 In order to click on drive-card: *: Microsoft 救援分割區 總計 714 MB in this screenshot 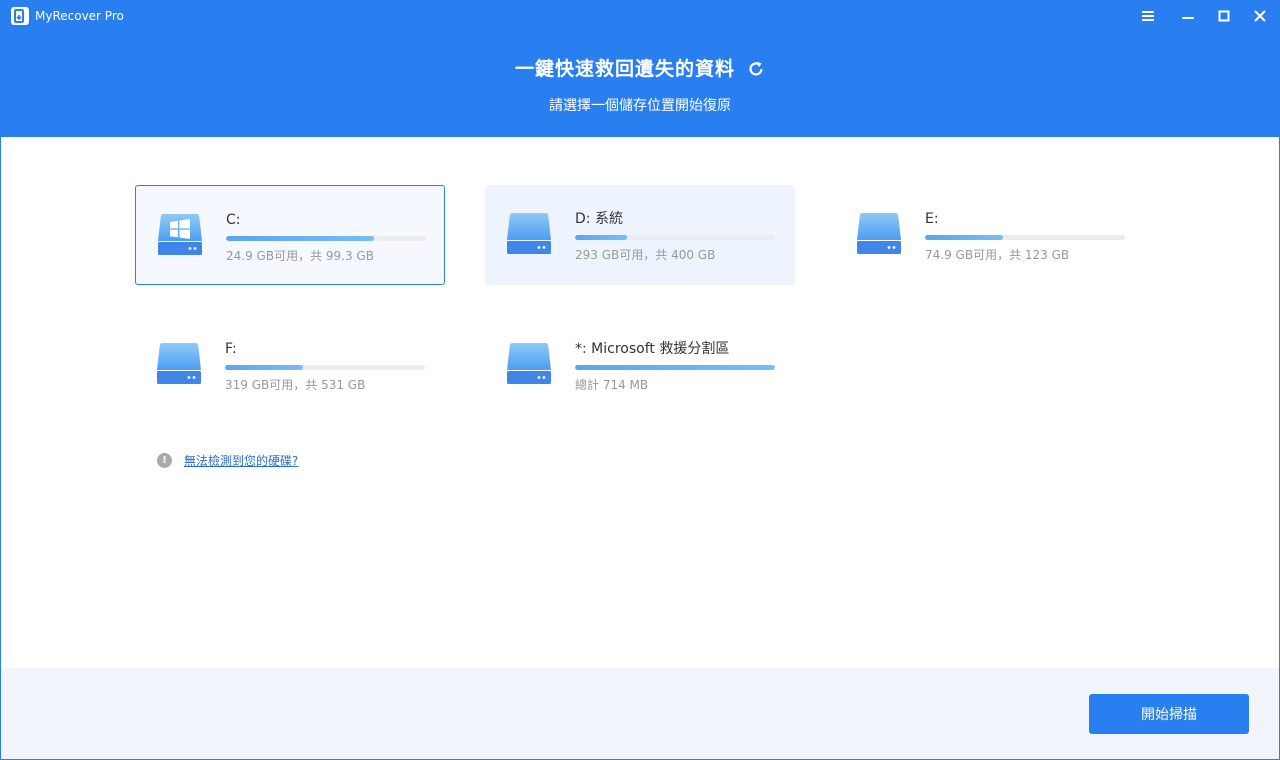, I will do `click(640, 365)`.